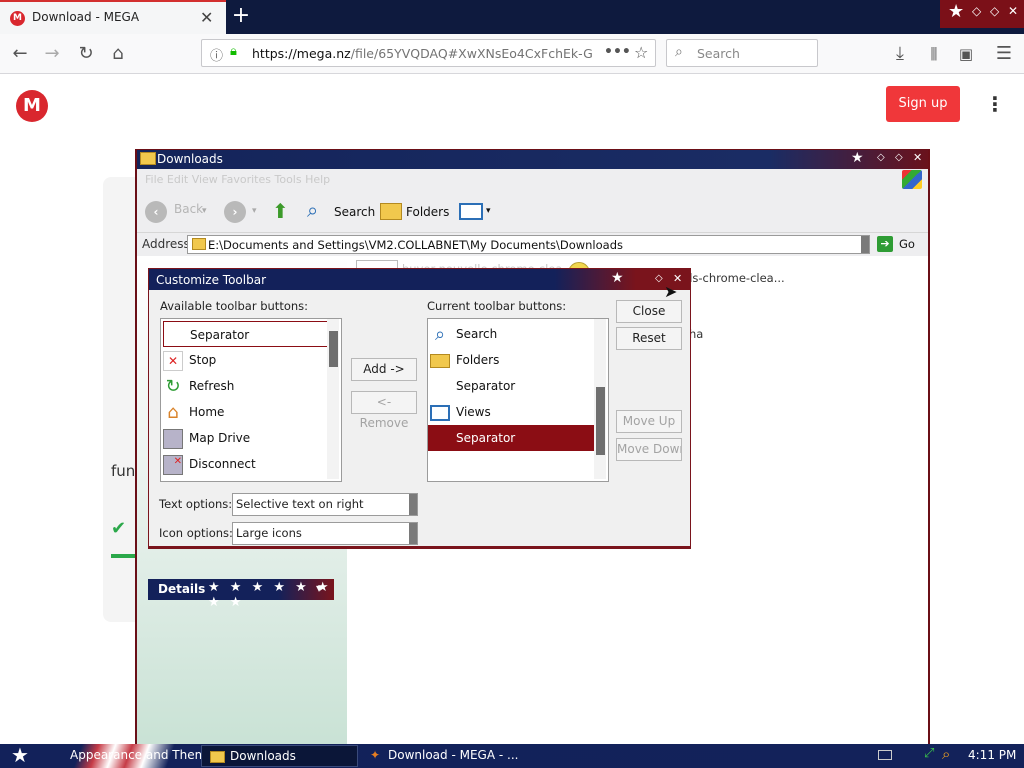  Describe the element at coordinates (166, 244) in the screenshot. I see `address-label: Address` at that location.